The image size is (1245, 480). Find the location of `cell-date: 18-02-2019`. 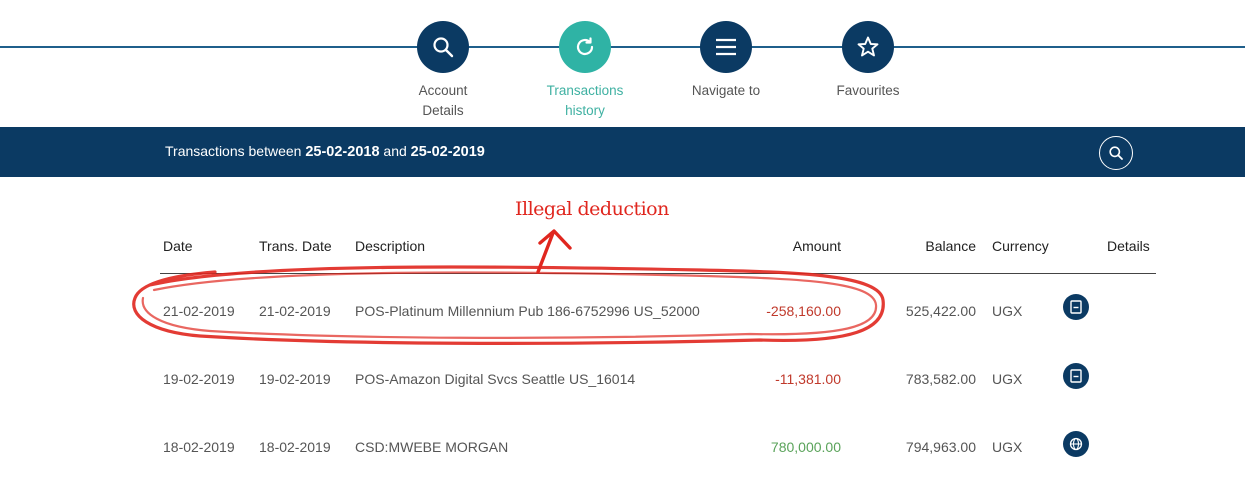

cell-date: 18-02-2019 is located at coordinates (199, 447).